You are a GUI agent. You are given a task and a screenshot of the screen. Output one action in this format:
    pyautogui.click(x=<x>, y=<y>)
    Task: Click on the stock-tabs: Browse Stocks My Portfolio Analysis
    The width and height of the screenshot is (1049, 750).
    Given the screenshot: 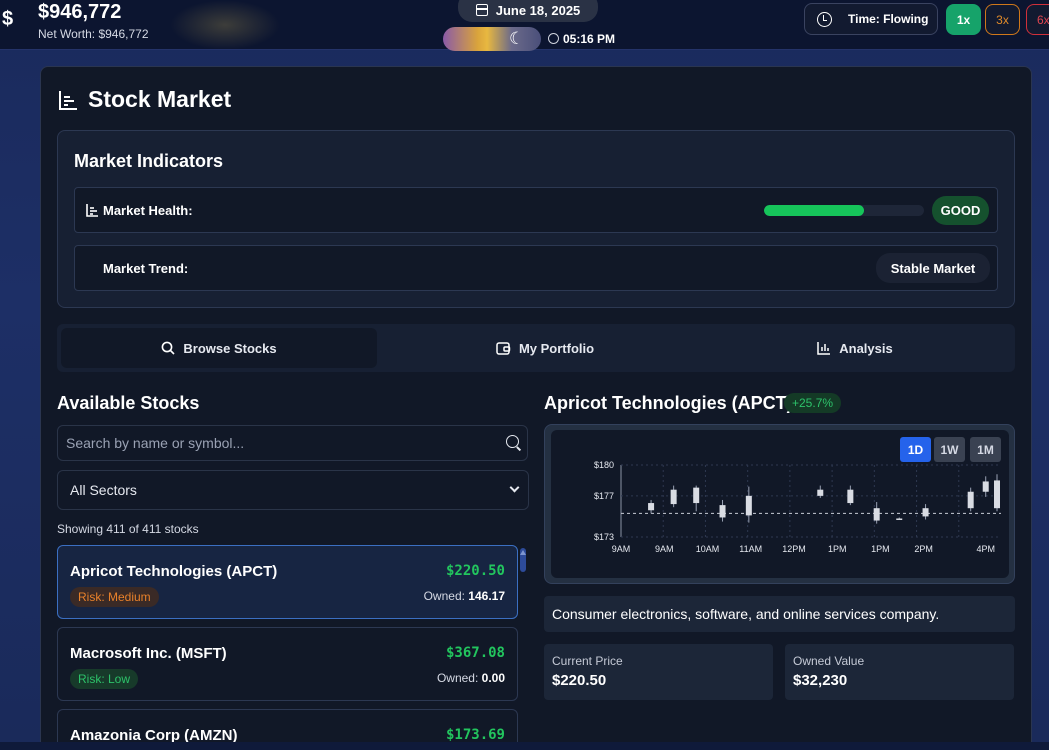 What is the action you would take?
    pyautogui.click(x=536, y=348)
    